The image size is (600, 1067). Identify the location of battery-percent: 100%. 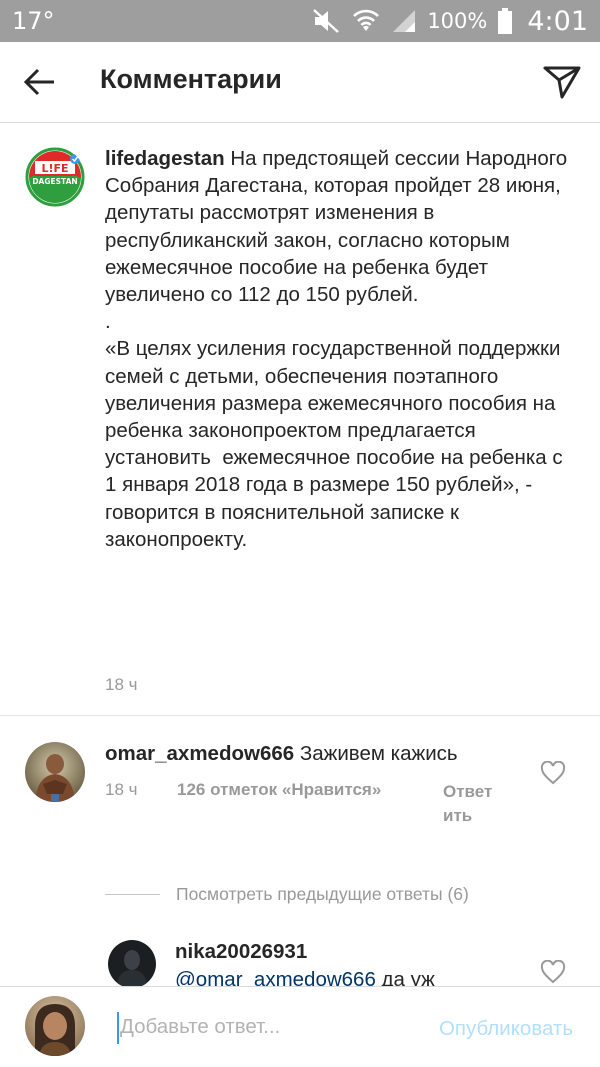
(457, 21).